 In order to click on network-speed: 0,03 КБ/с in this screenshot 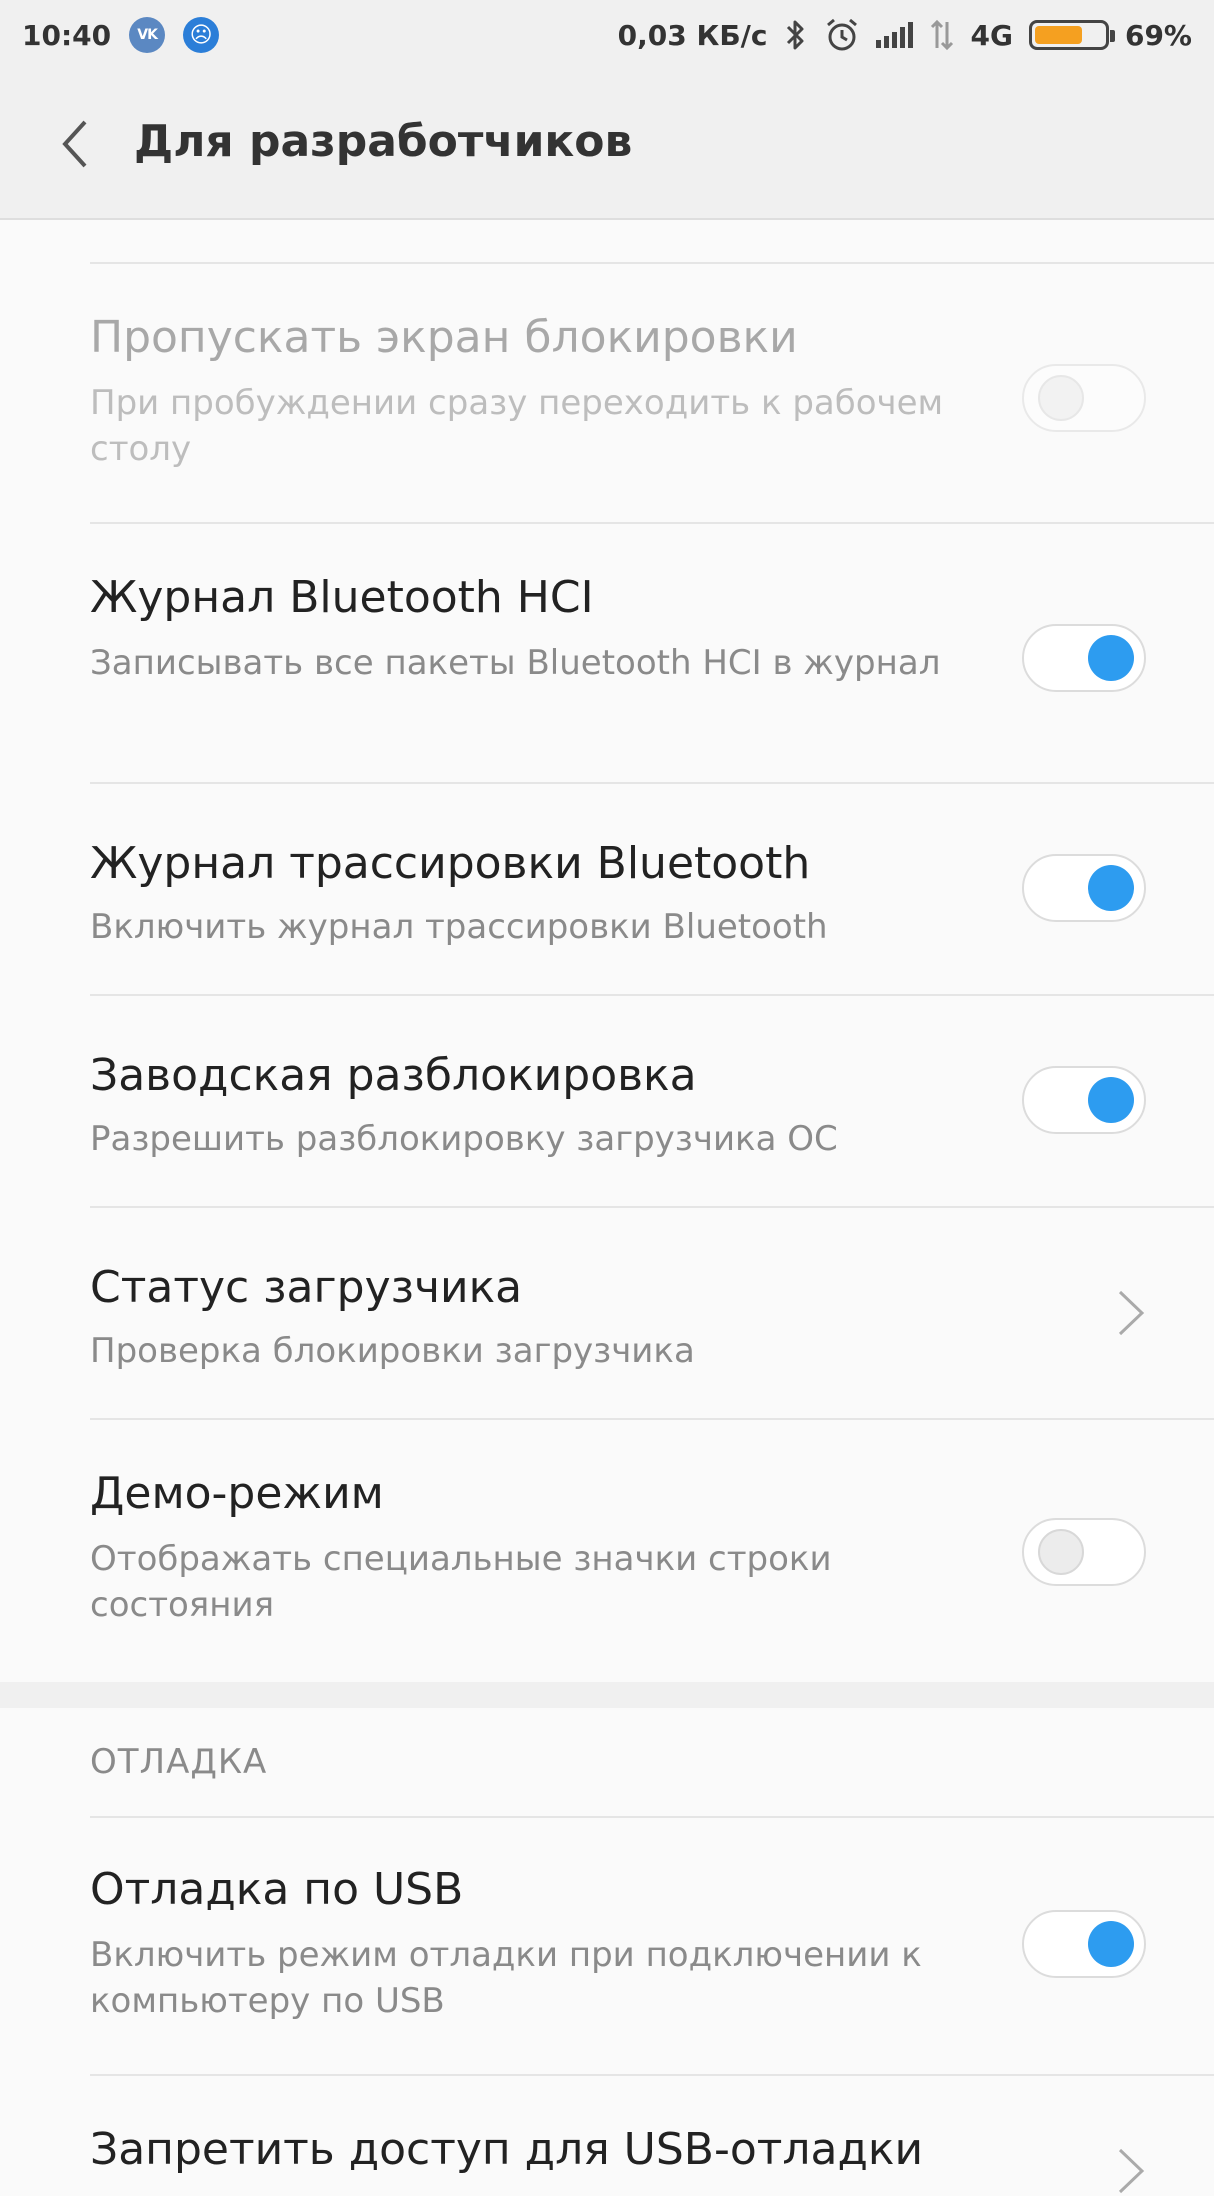, I will do `click(692, 35)`.